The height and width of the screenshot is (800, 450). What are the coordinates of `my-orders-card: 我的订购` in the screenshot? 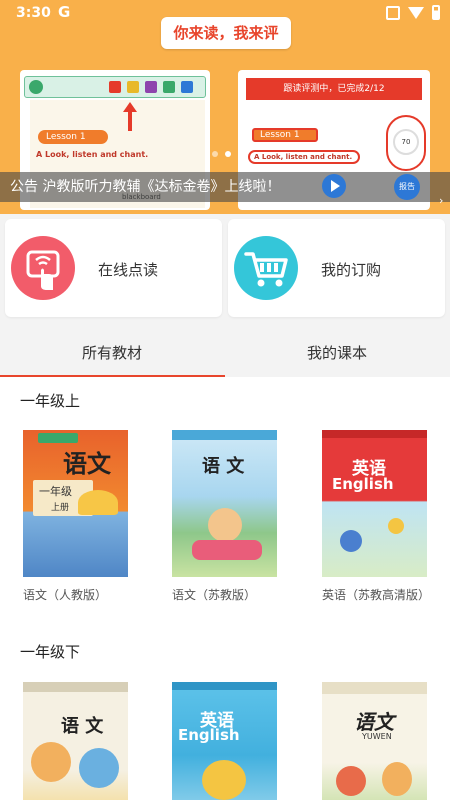 It's located at (336, 268).